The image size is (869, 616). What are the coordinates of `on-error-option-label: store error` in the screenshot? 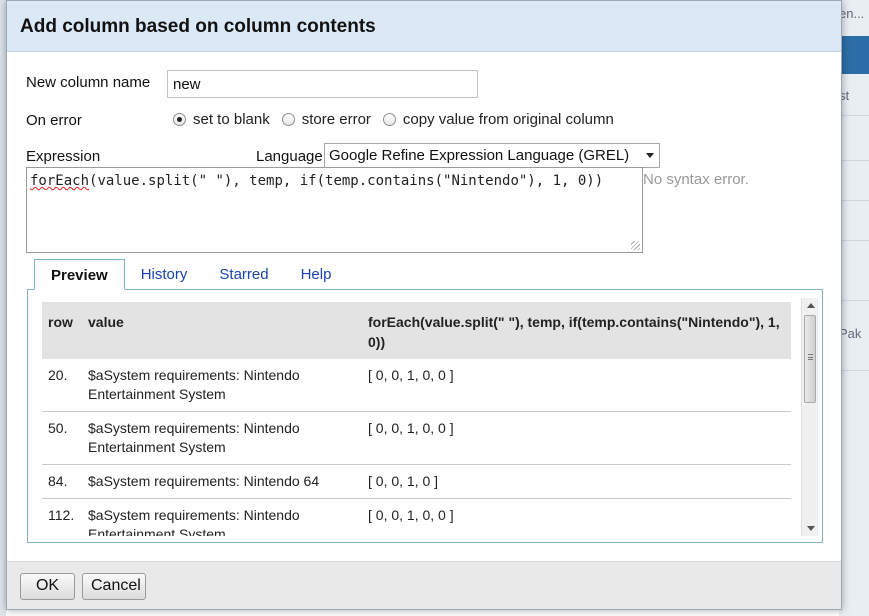 It's located at (336, 119).